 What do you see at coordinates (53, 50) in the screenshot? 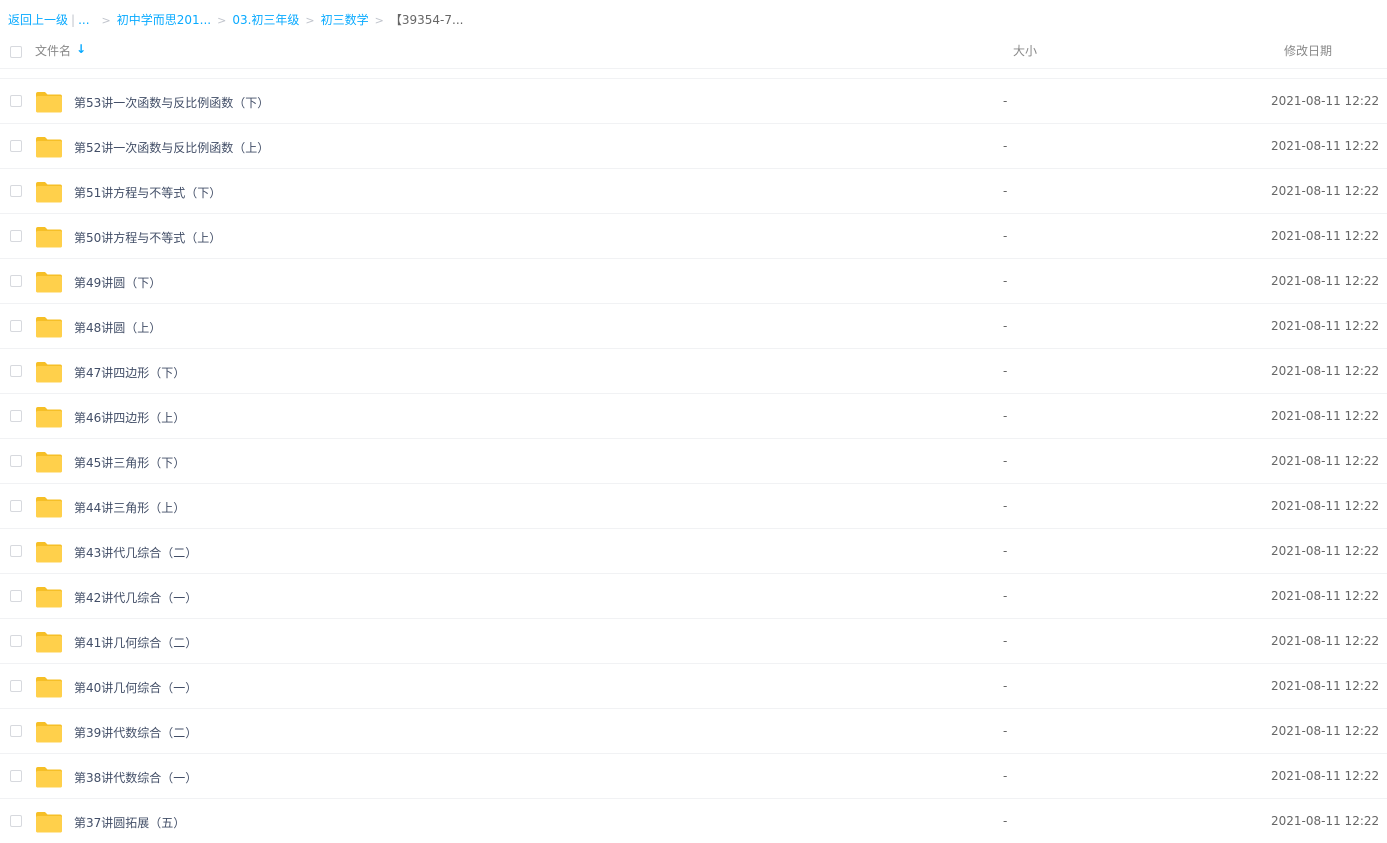
I see `column-header-name: 文件名` at bounding box center [53, 50].